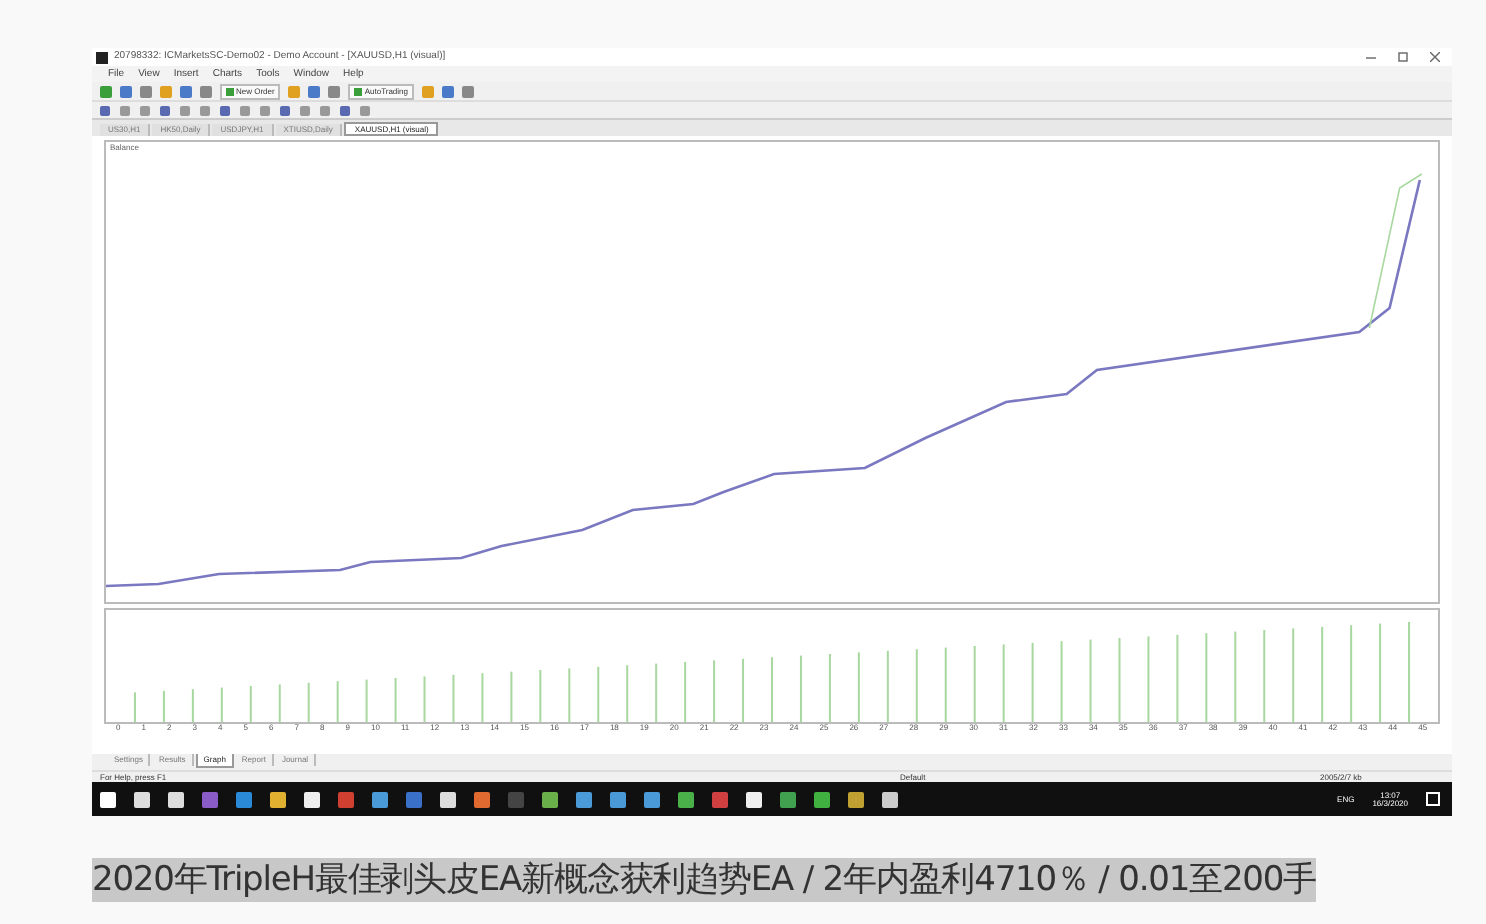  Describe the element at coordinates (1433, 799) in the screenshot. I see `notification-icon` at that location.